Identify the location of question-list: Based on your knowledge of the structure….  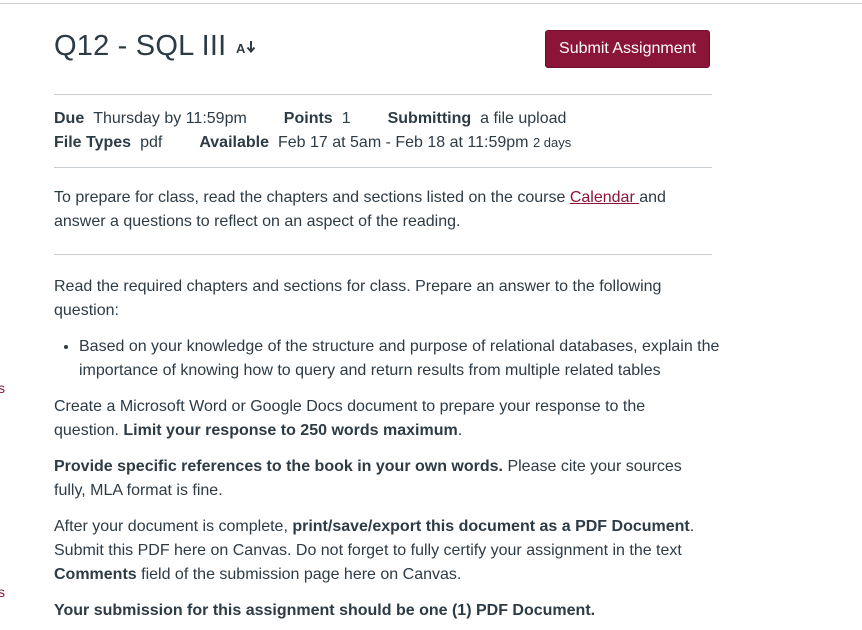
(396, 359).